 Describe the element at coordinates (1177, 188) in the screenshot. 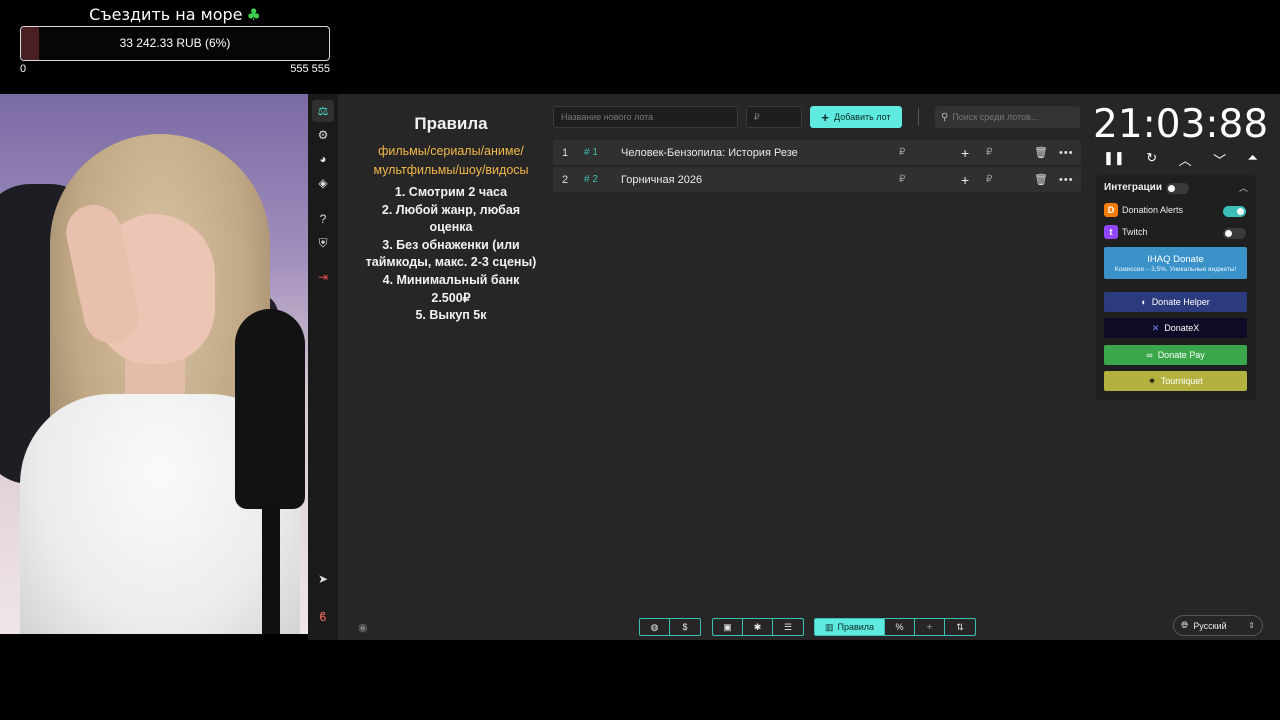

I see `integrations-toggle` at that location.